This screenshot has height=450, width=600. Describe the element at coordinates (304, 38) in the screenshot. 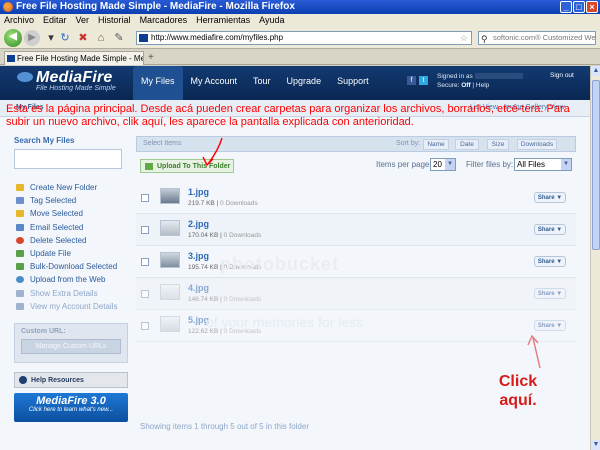

I see `url-bar: http://www.mediafire.com/myfiles.php ☆` at that location.